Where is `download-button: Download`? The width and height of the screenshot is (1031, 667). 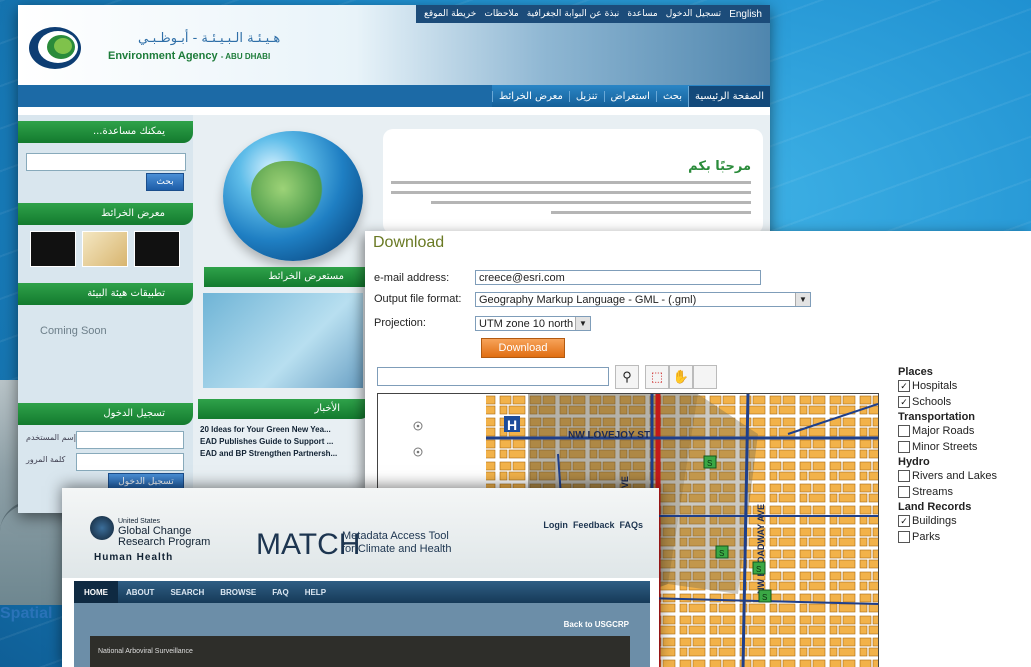
download-button: Download is located at coordinates (523, 348).